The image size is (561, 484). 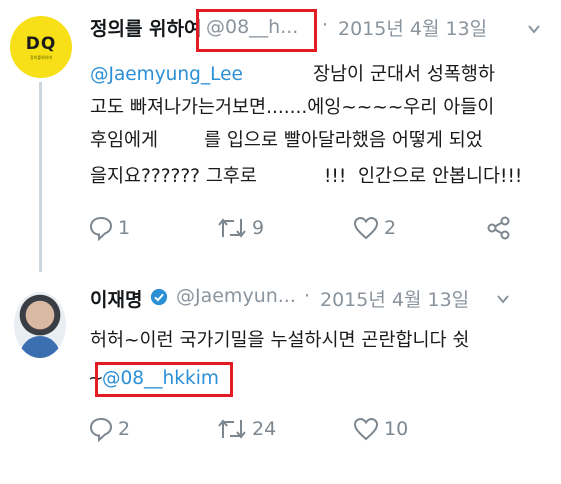 What do you see at coordinates (159, 297) in the screenshot?
I see `verified-badge-icon` at bounding box center [159, 297].